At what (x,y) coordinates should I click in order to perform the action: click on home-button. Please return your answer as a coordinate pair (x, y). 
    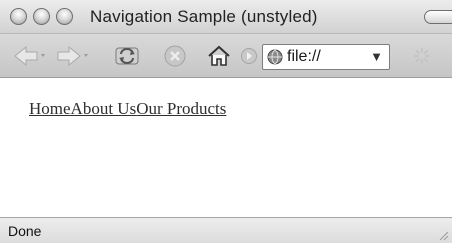
    Looking at the image, I should click on (219, 56).